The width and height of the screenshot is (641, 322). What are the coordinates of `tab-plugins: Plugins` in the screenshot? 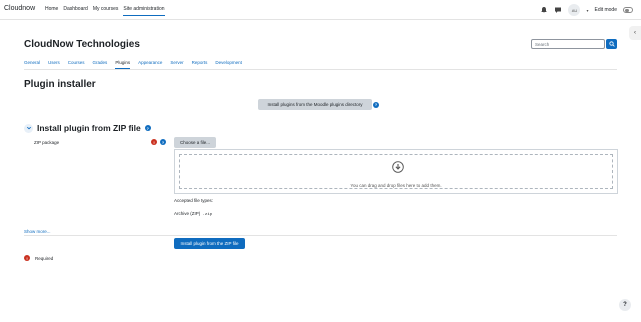 It's located at (123, 64).